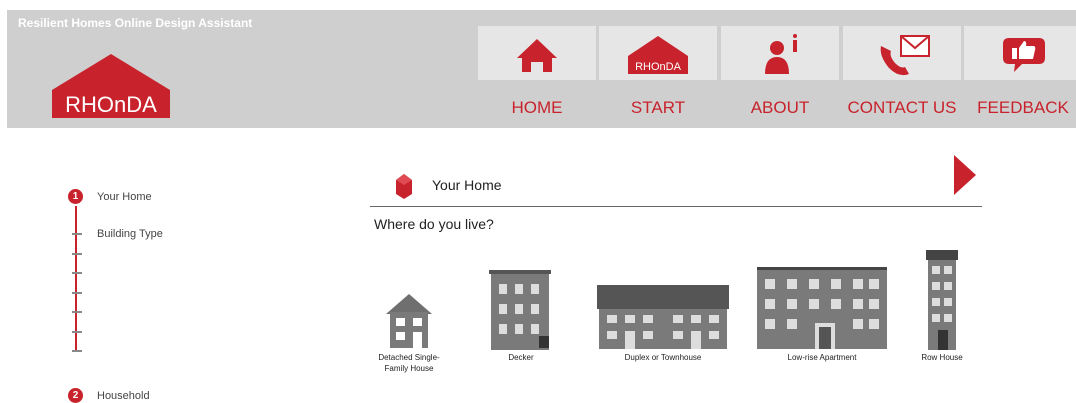 This screenshot has width=1076, height=403. What do you see at coordinates (676, 206) in the screenshot?
I see `section-divider` at bounding box center [676, 206].